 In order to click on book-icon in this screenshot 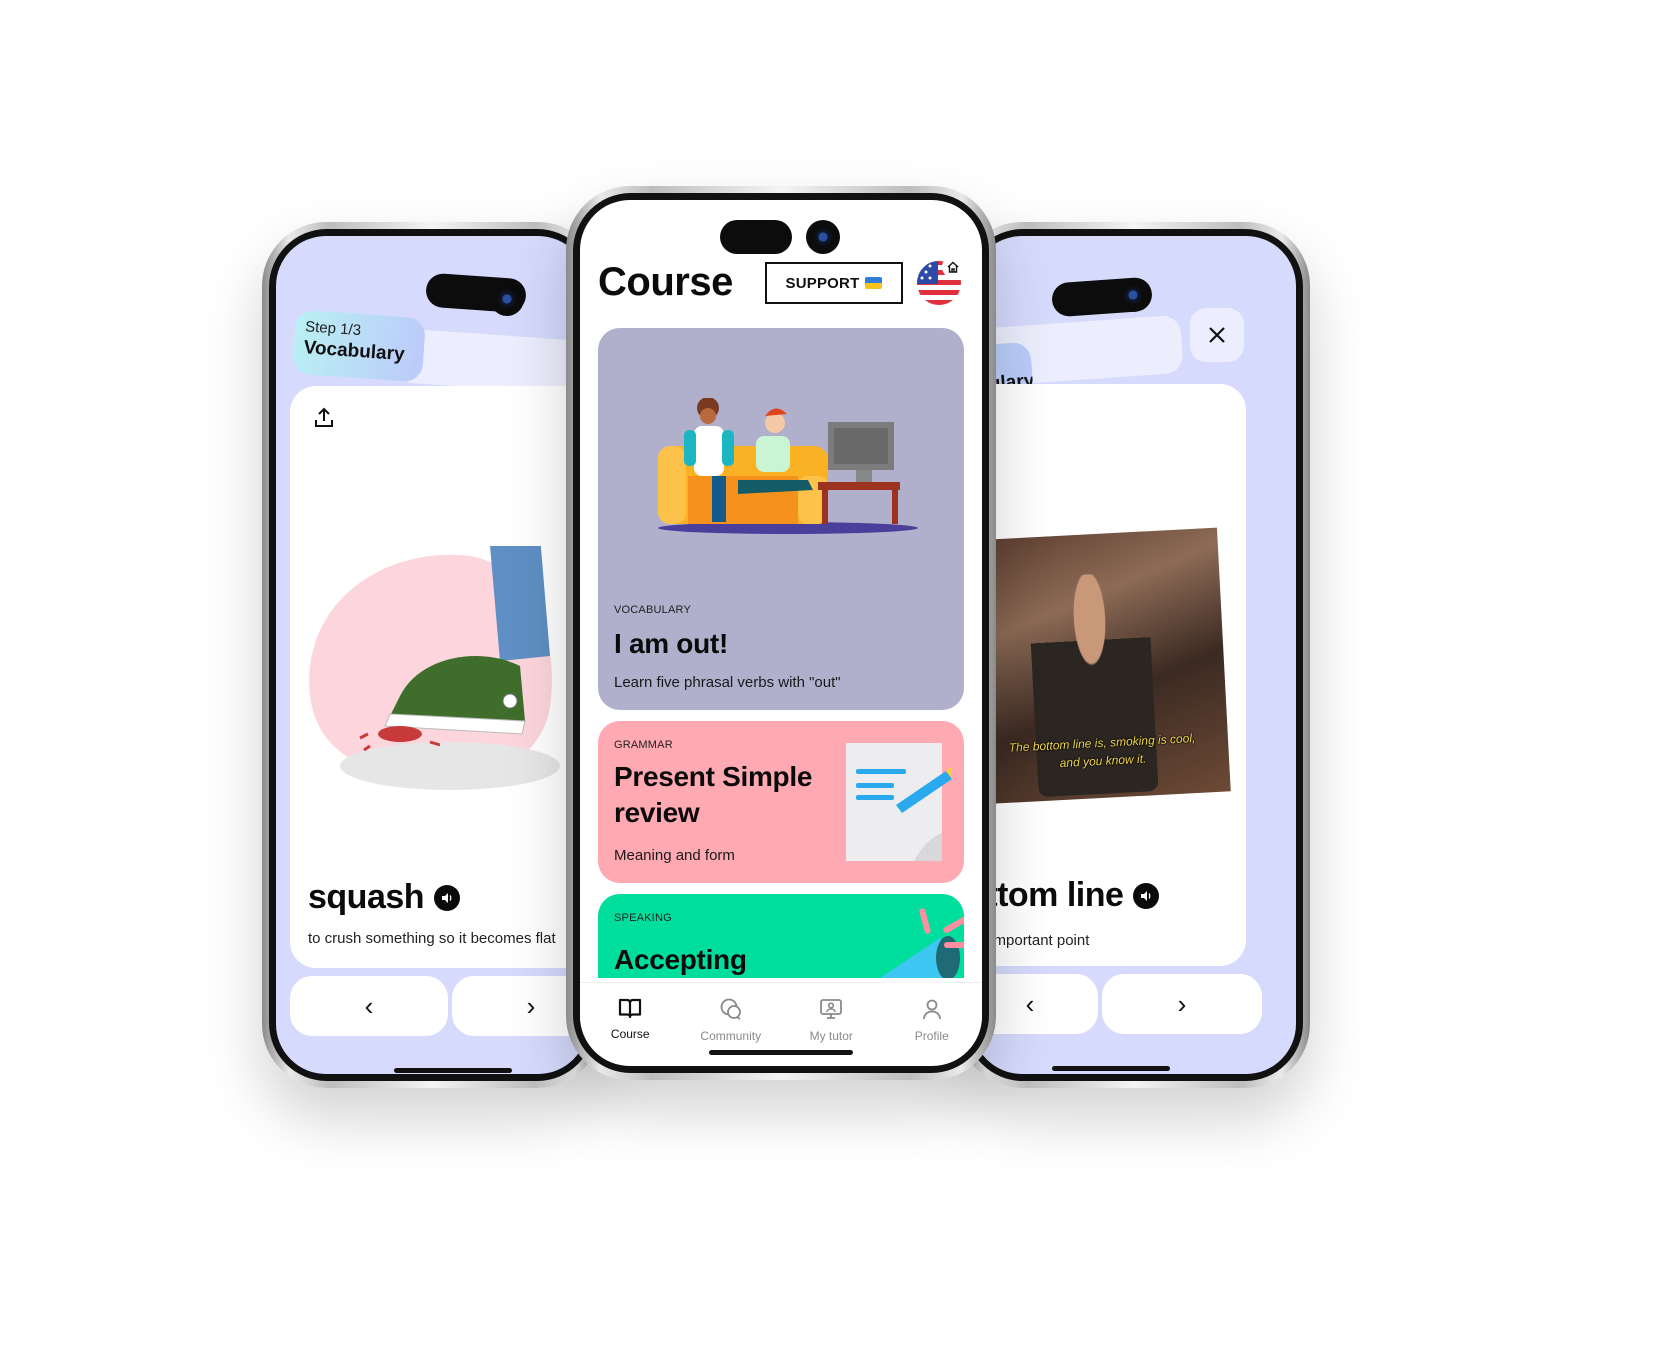, I will do `click(630, 1008)`.